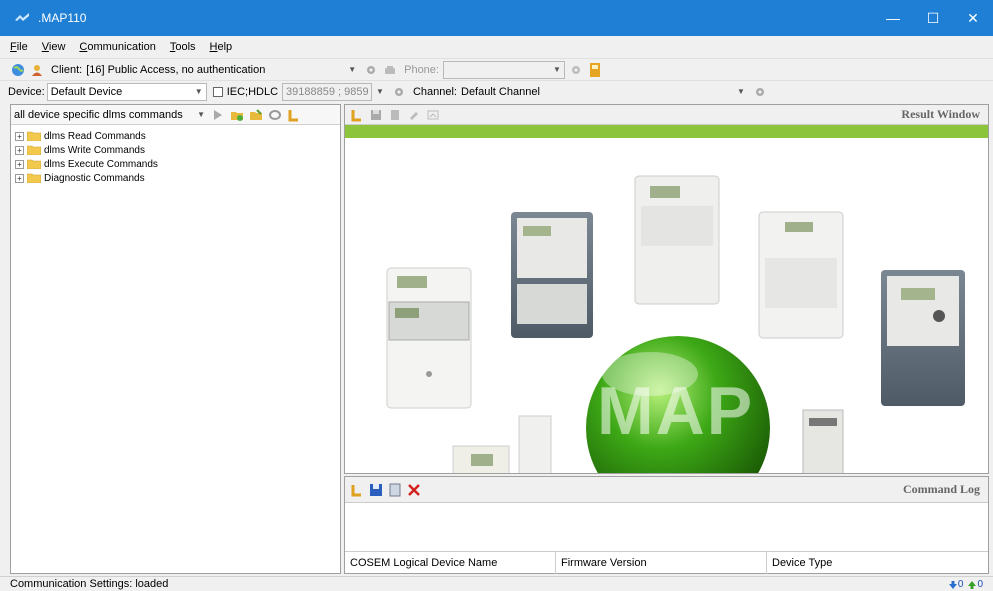  What do you see at coordinates (275, 115) in the screenshot?
I see `refresh-icon` at bounding box center [275, 115].